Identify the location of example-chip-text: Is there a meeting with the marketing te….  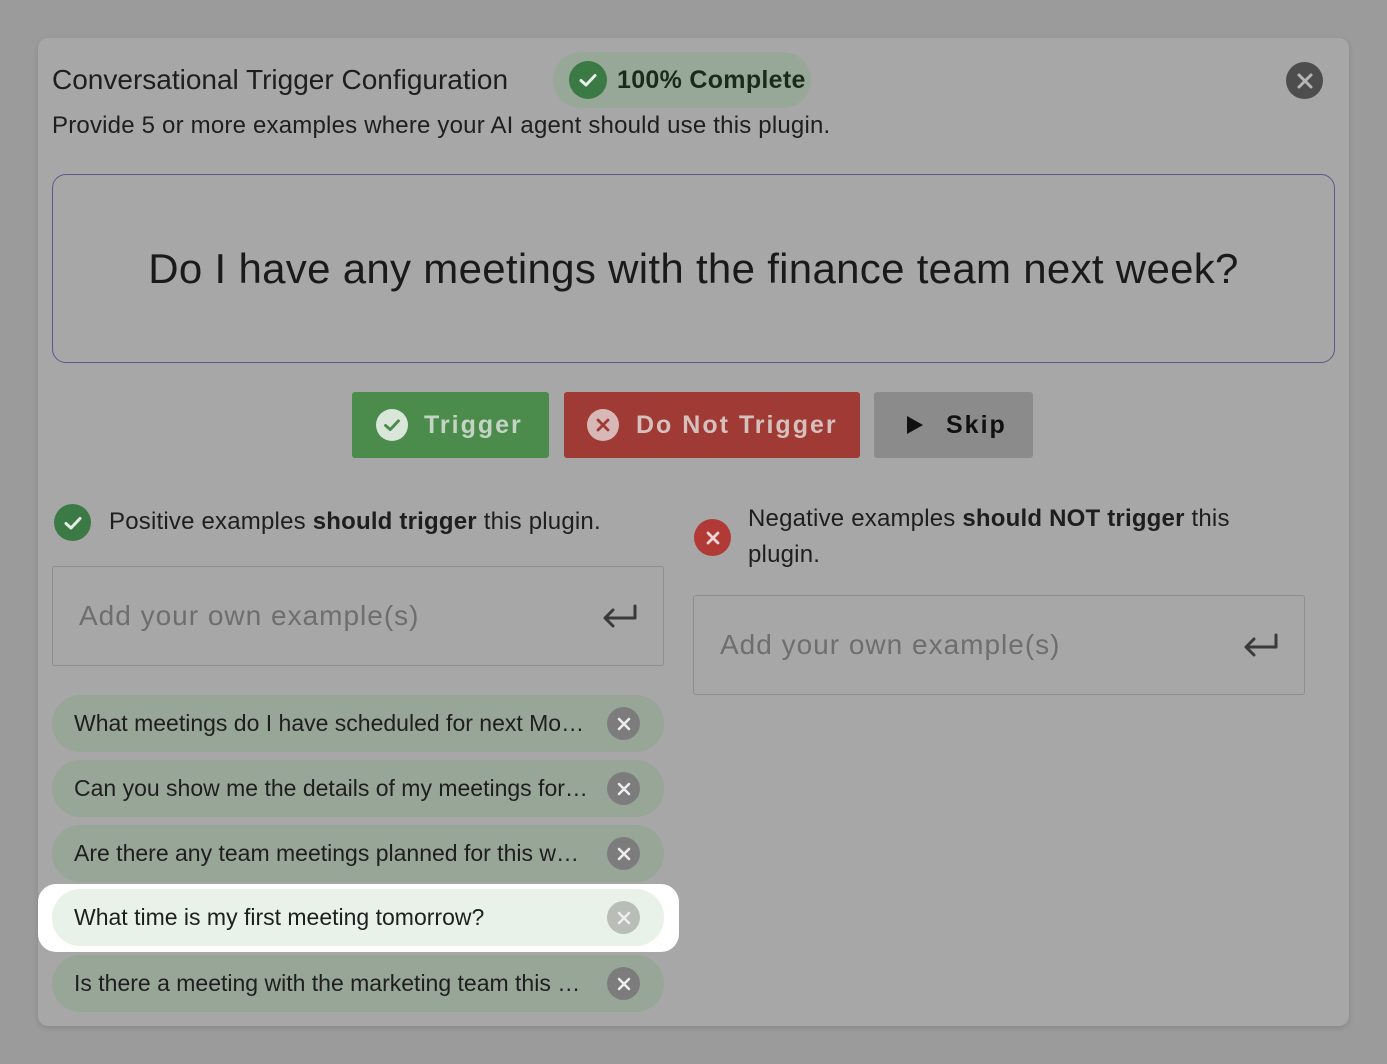
(331, 983).